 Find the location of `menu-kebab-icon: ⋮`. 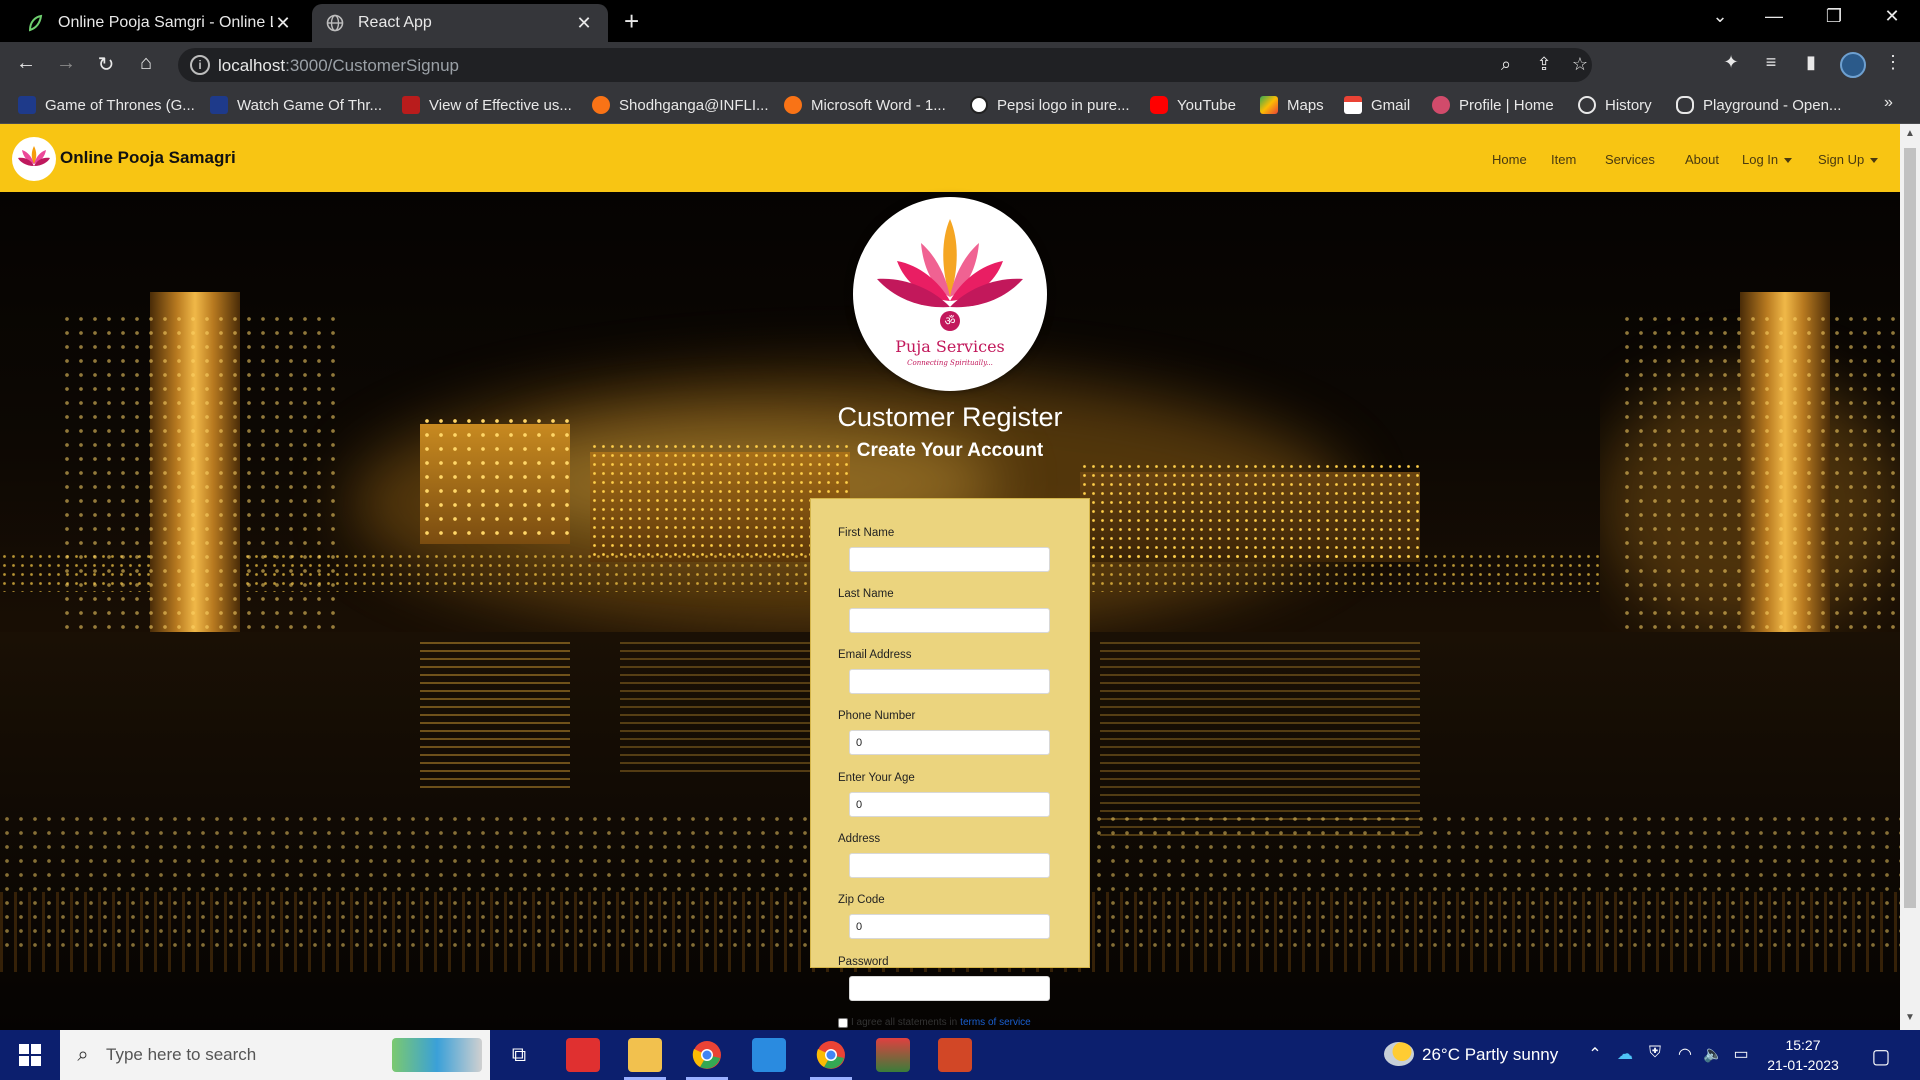

menu-kebab-icon: ⋮ is located at coordinates (1893, 62).